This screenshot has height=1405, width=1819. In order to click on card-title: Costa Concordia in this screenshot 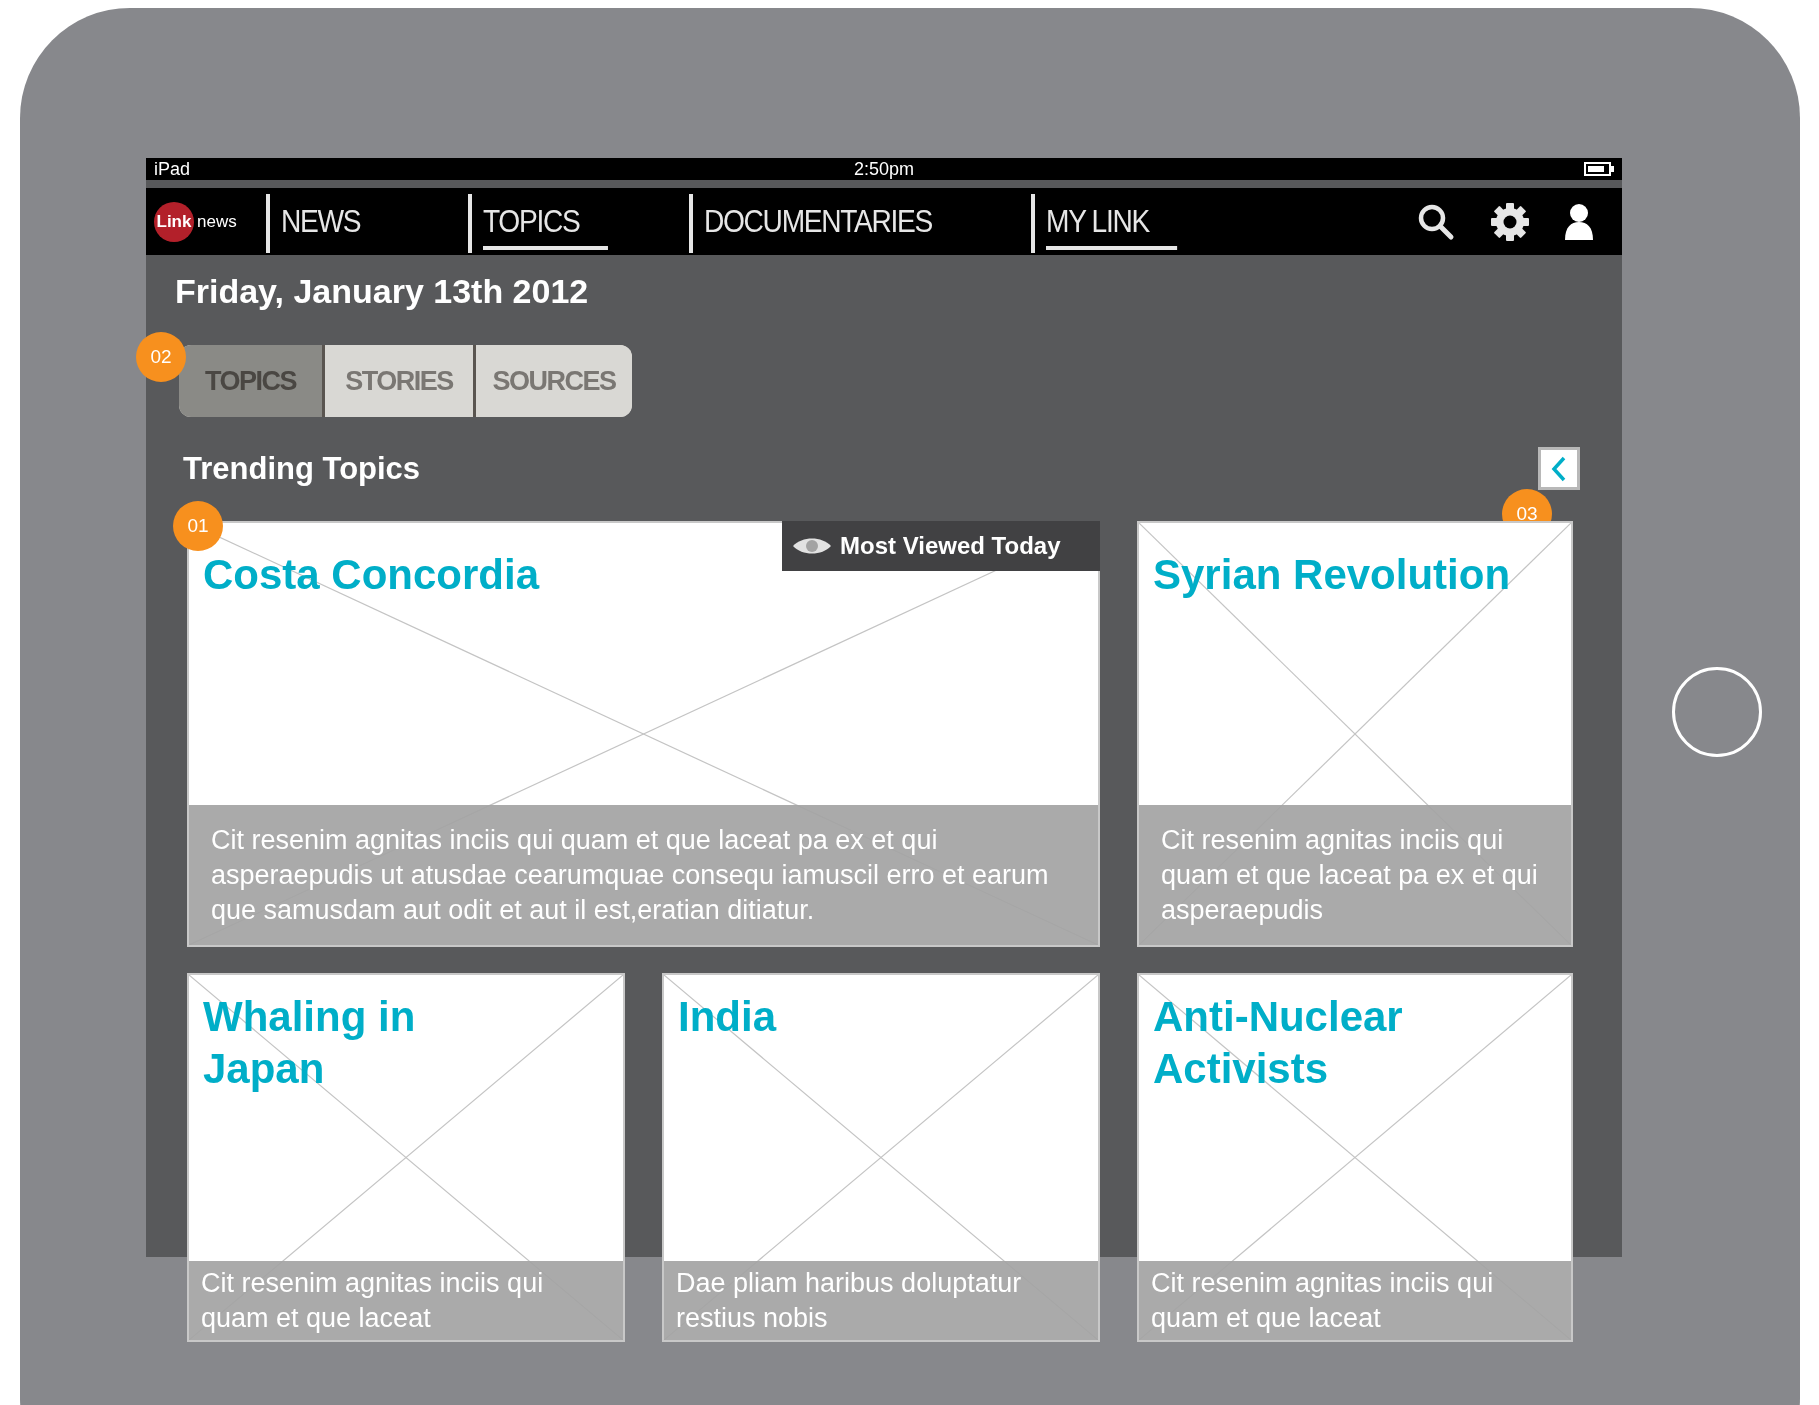, I will do `click(371, 575)`.